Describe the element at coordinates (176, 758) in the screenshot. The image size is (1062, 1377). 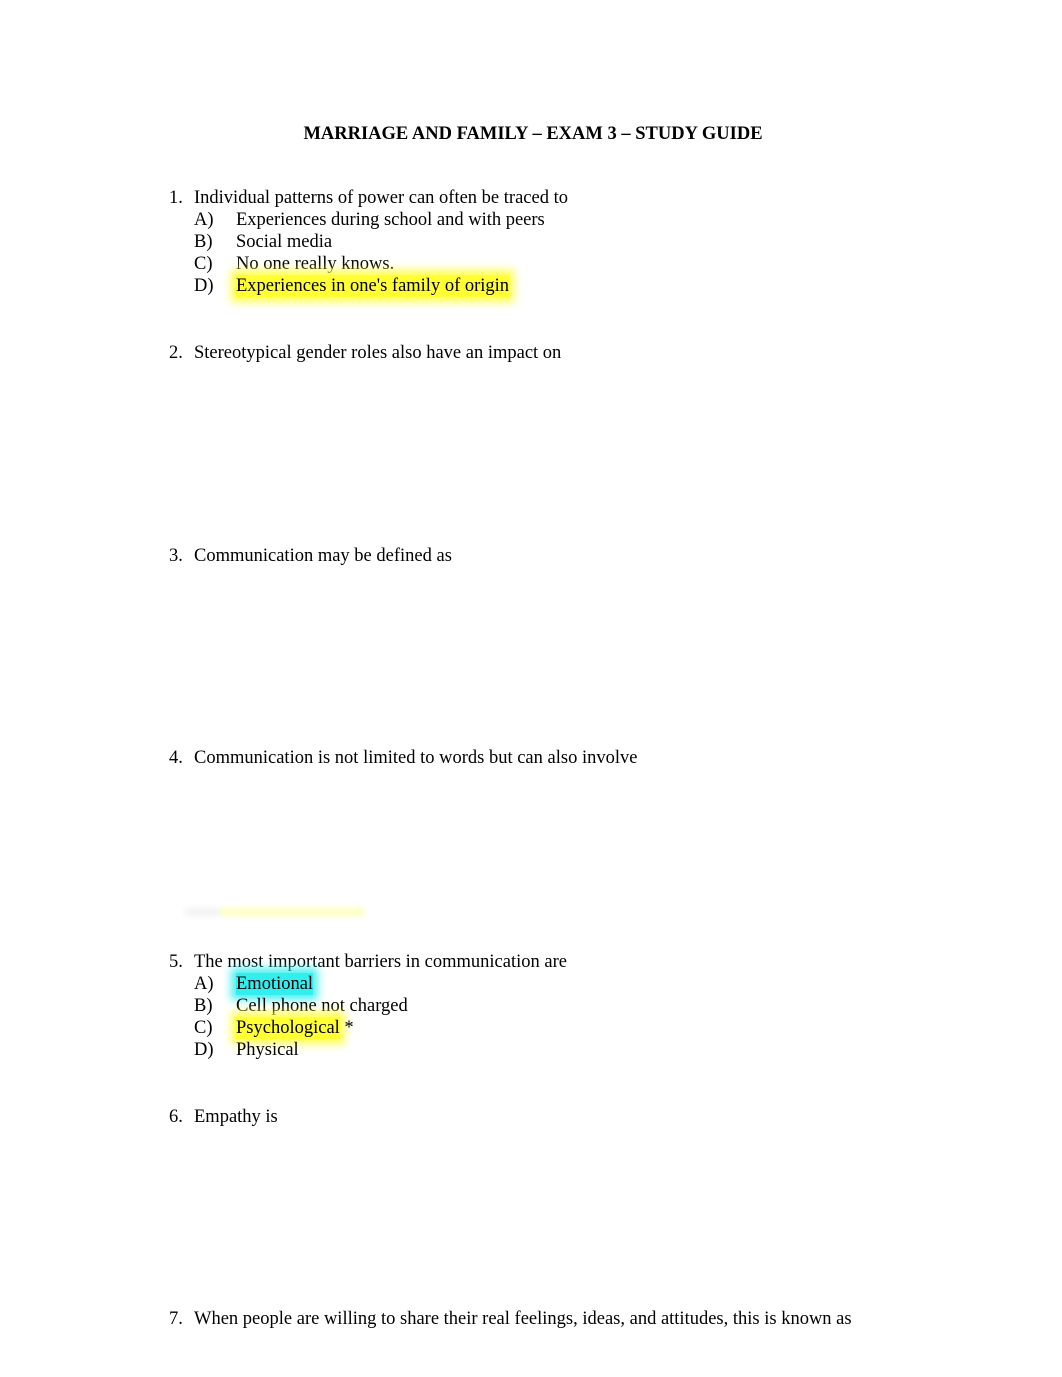
I see `question-number: 4.` at that location.